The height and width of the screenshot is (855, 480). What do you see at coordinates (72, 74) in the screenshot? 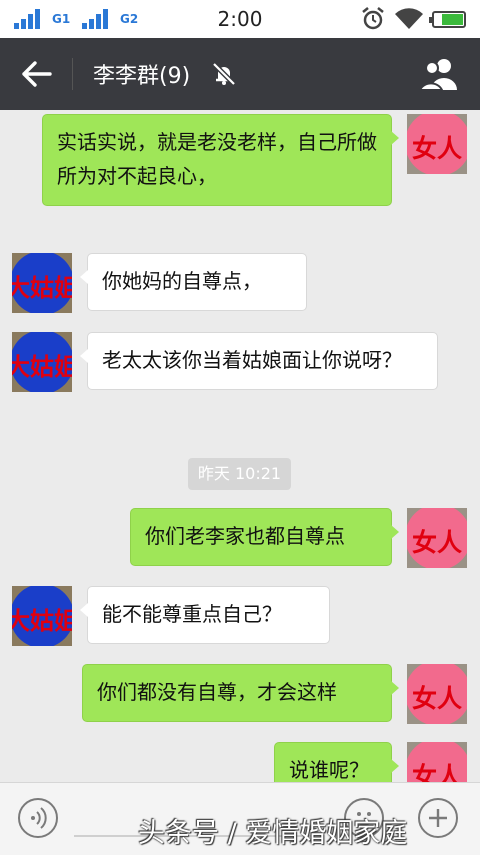
I see `header-divider` at bounding box center [72, 74].